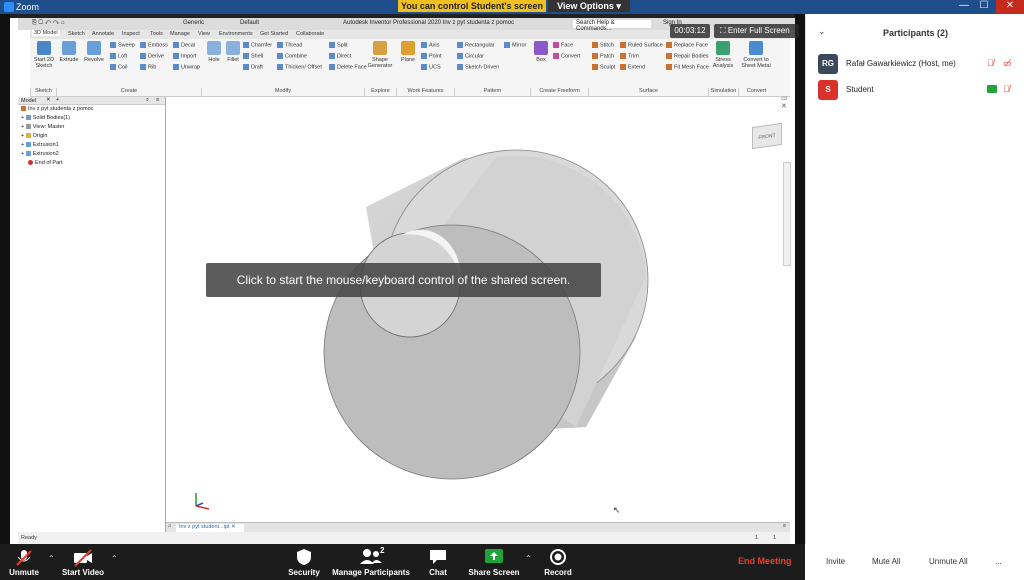  What do you see at coordinates (438, 562) in the screenshot?
I see `chat-button: Chat` at bounding box center [438, 562].